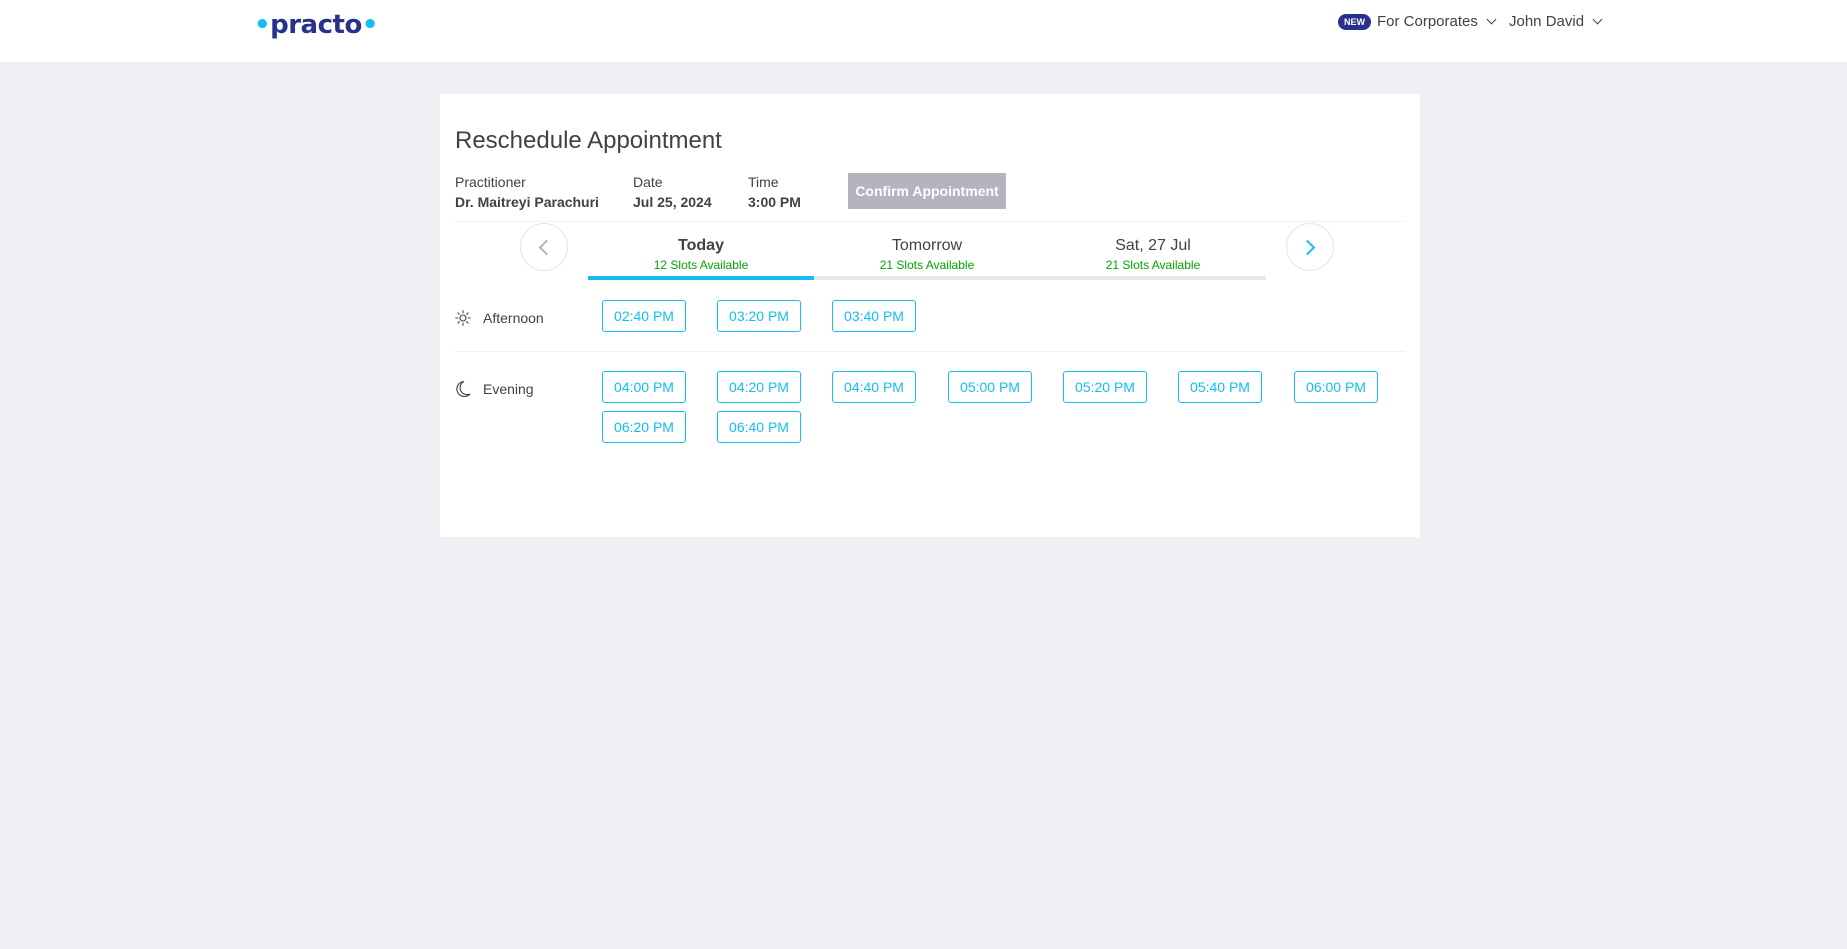  I want to click on time-slot-button: 06:40 PM, so click(759, 427).